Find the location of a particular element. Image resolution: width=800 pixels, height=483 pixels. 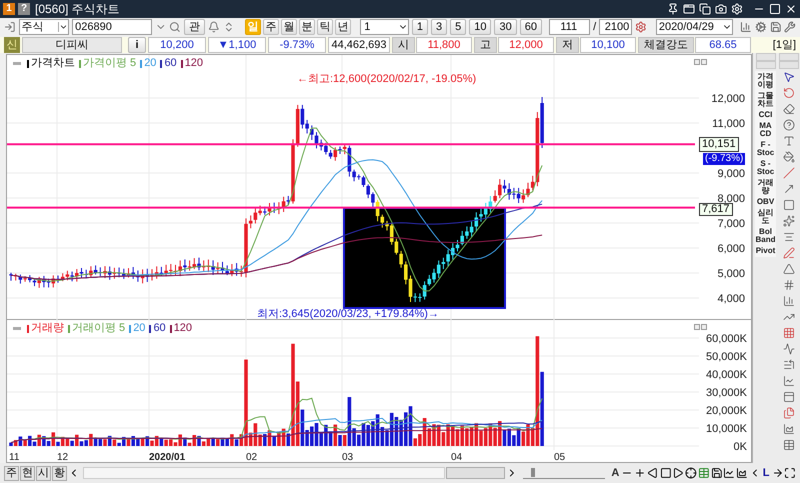

axis-label: 60,000K is located at coordinates (726, 339).